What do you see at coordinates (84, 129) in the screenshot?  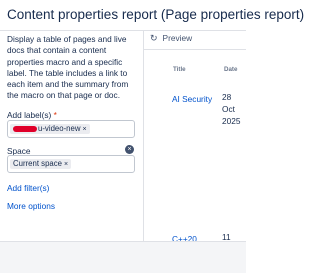 I see `label-chip-remove-icon: ×` at bounding box center [84, 129].